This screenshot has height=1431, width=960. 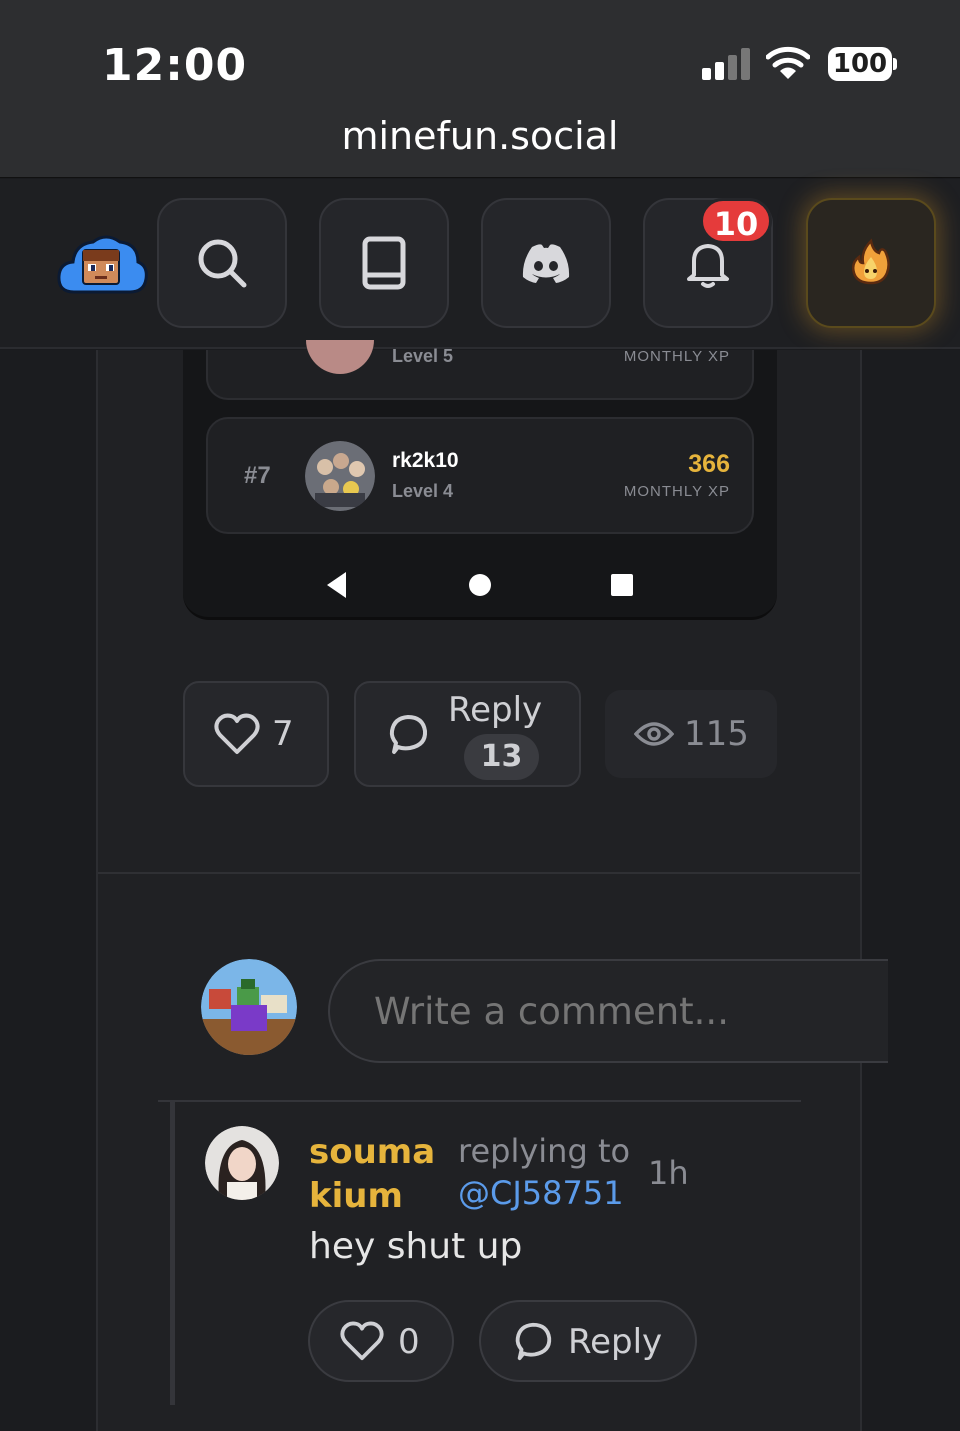 I want to click on fire-icon, so click(x=870, y=261).